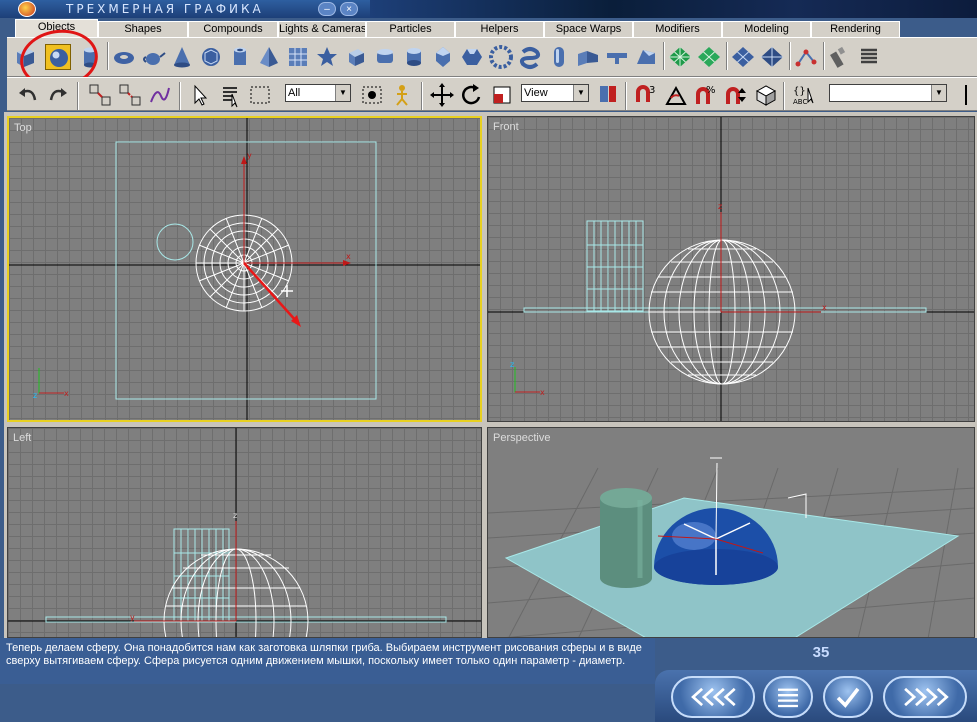 Image resolution: width=977 pixels, height=722 pixels. I want to click on minimize-button: –, so click(327, 9).